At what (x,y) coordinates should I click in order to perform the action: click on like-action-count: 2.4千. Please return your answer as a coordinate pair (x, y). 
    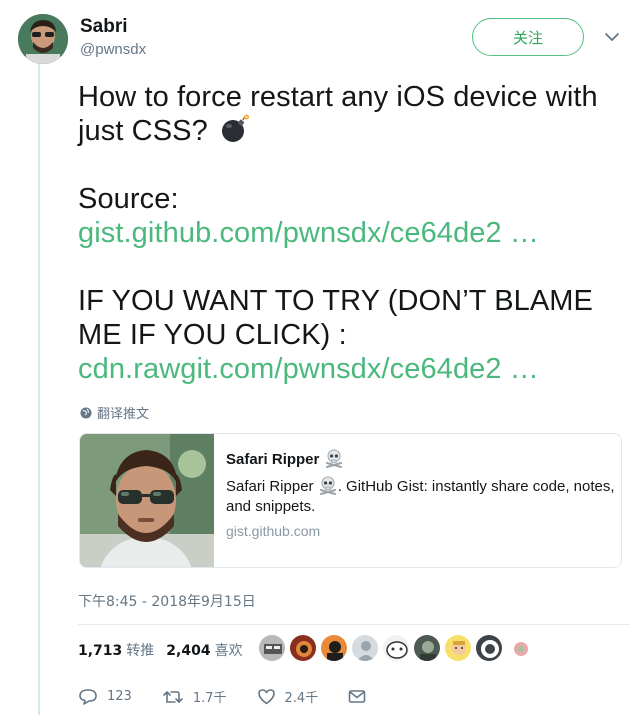
    Looking at the image, I should click on (301, 698).